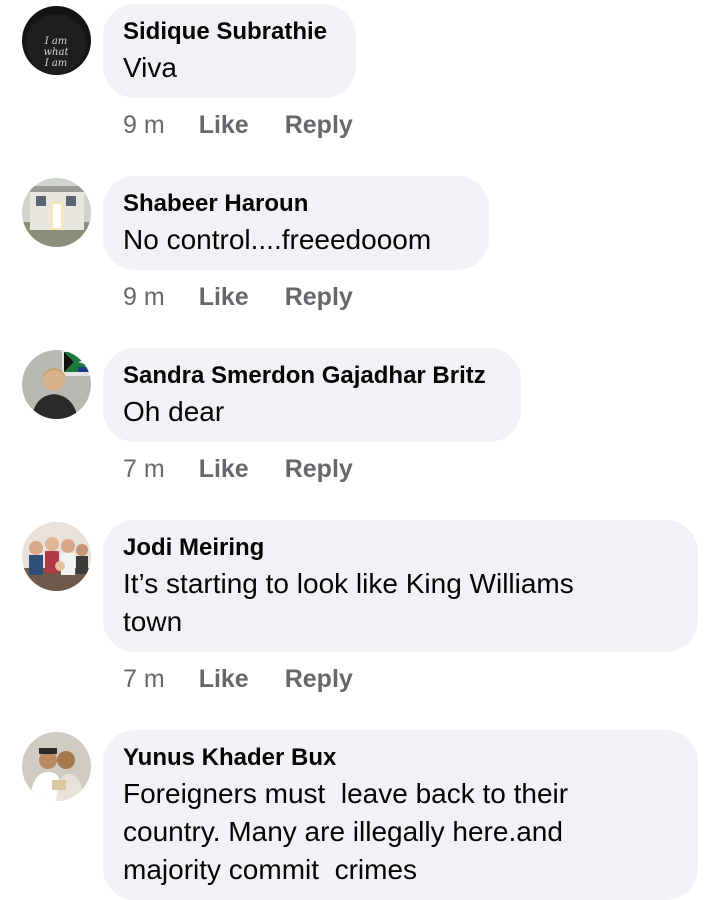  Describe the element at coordinates (399, 548) in the screenshot. I see `comment-author: Jodi Meiring` at that location.